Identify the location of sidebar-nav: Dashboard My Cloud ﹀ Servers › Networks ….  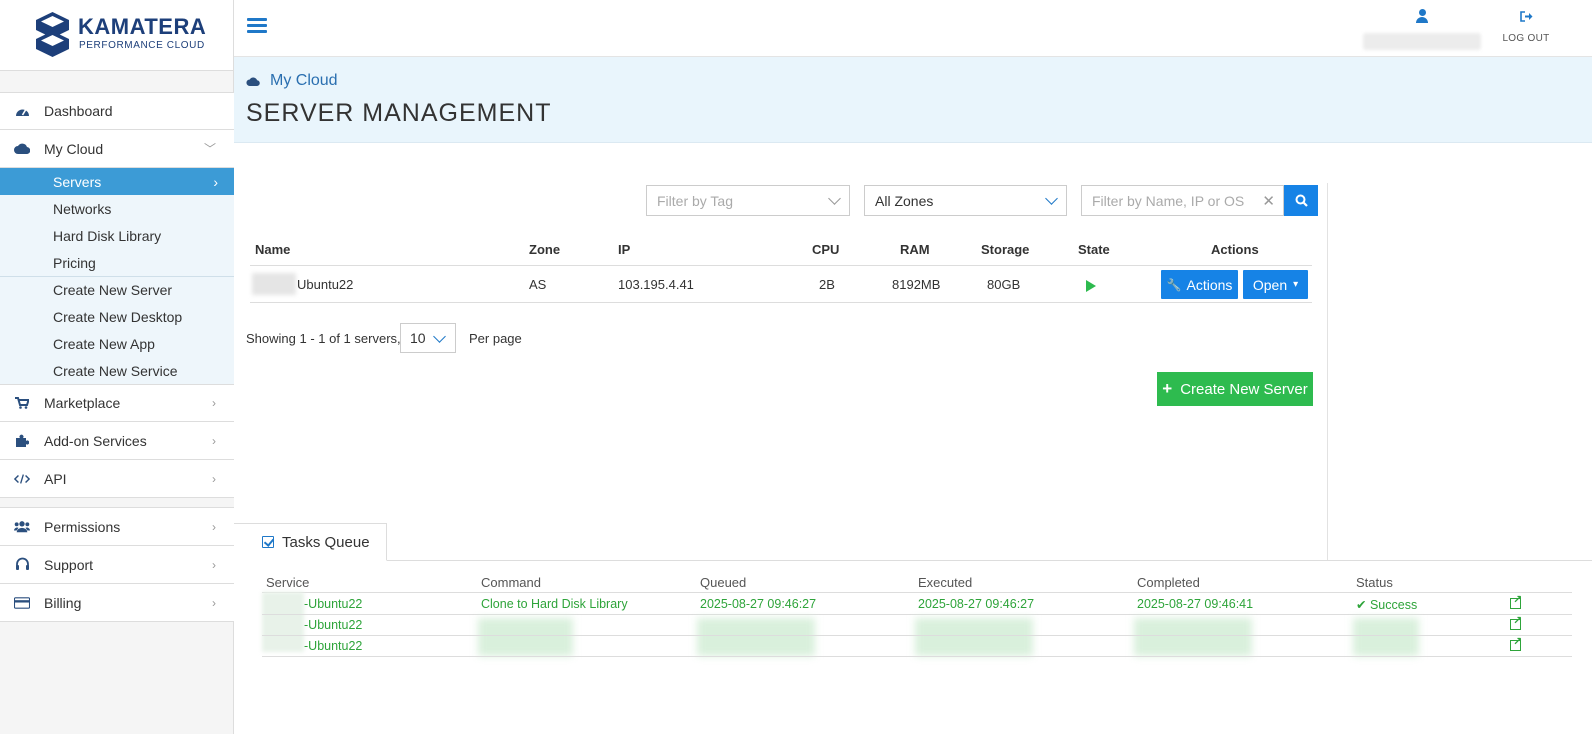
(117, 357).